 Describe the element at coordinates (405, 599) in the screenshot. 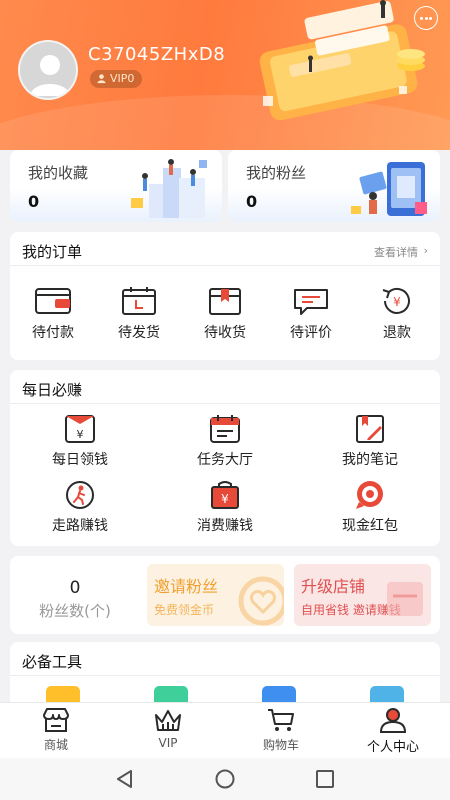

I see `shop-badge-icon` at that location.